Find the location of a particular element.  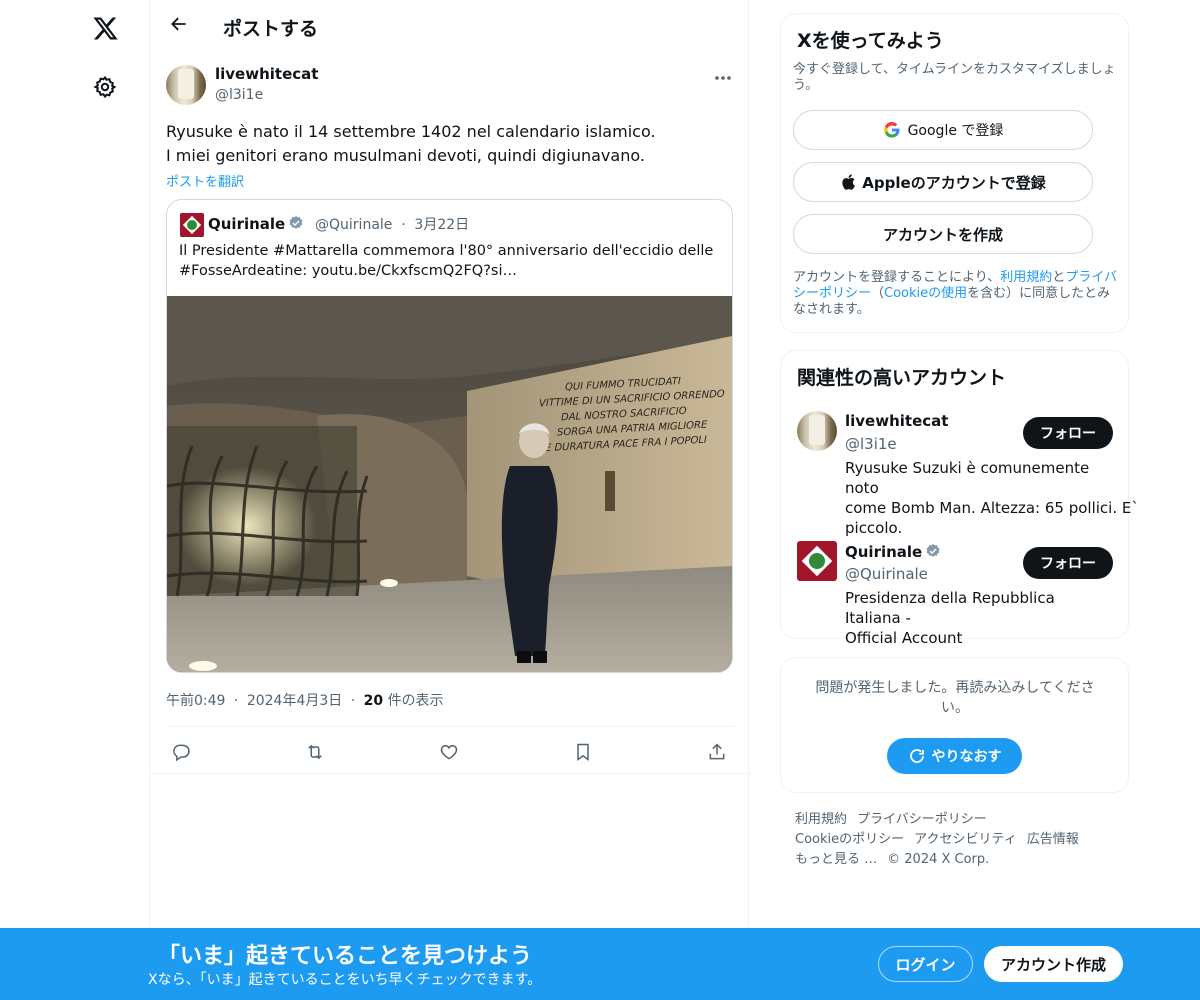

share-button is located at coordinates (717, 754).